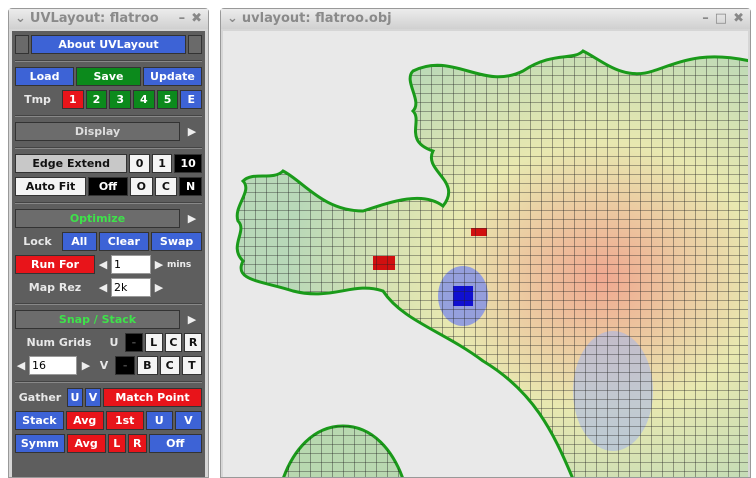 This screenshot has height=478, width=756. Describe the element at coordinates (73, 99) in the screenshot. I see `tmp-slot-1: 1` at that location.